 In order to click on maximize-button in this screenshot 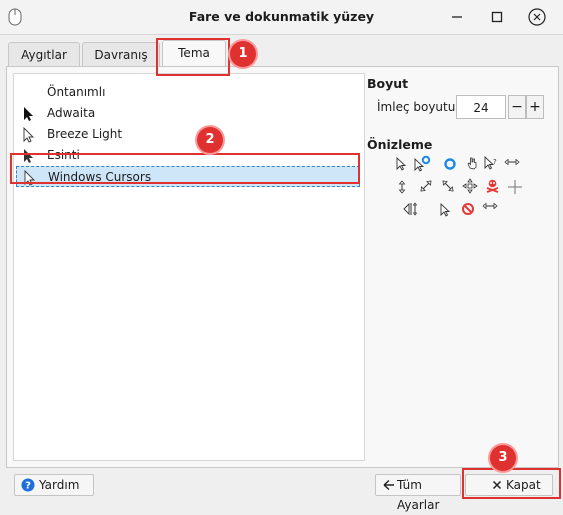, I will do `click(497, 17)`.